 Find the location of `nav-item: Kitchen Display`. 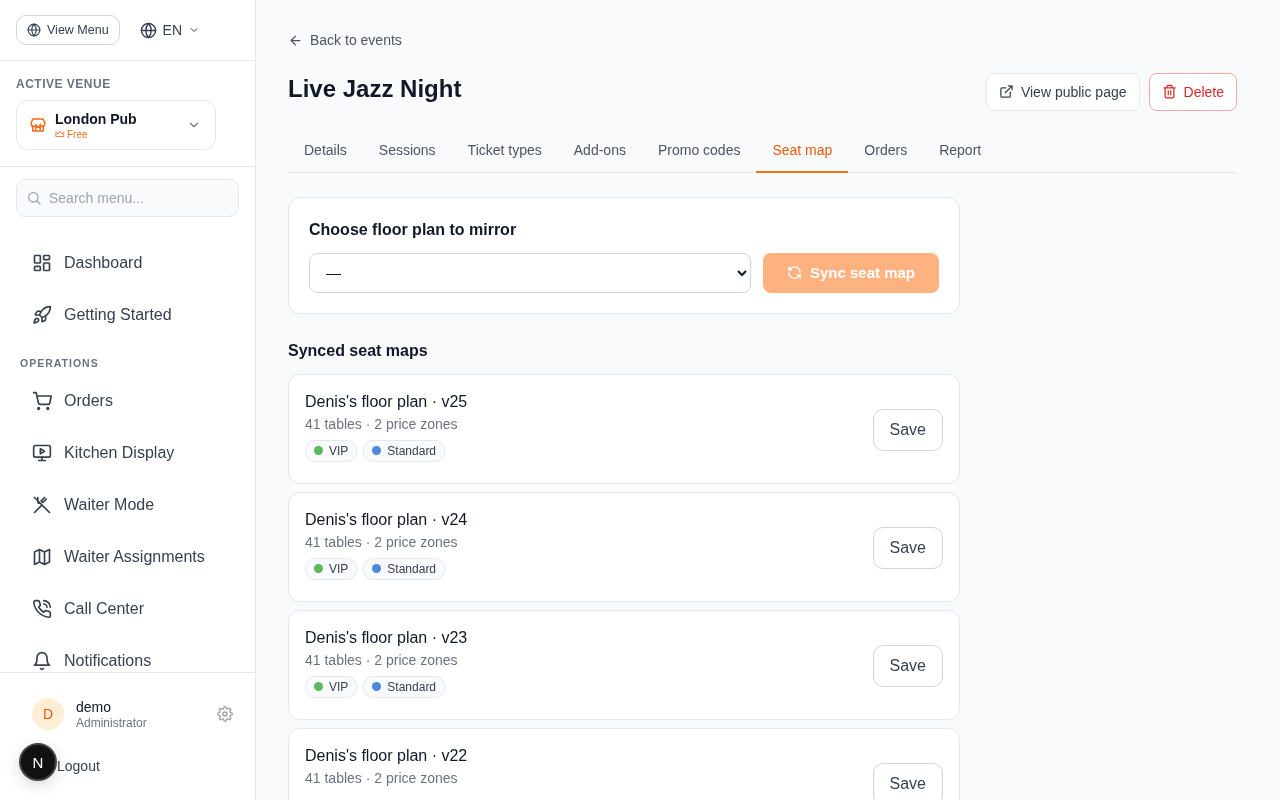

nav-item: Kitchen Display is located at coordinates (127, 453).